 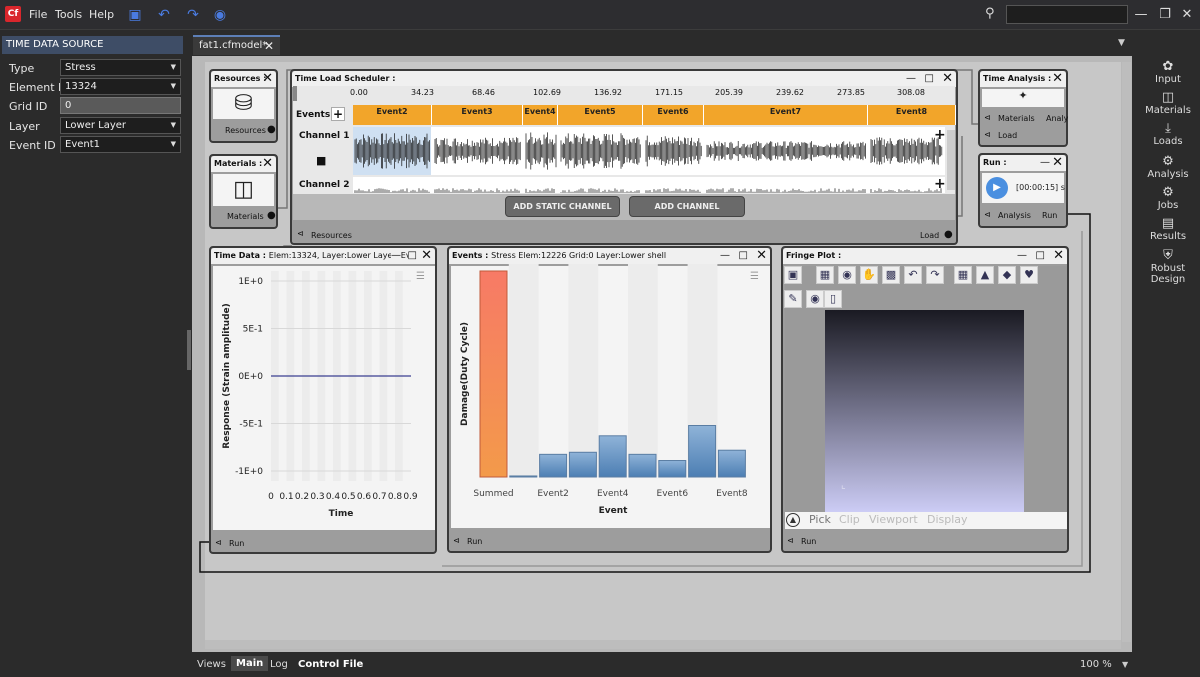 I want to click on undo-view-icon: ↶, so click(x=913, y=275).